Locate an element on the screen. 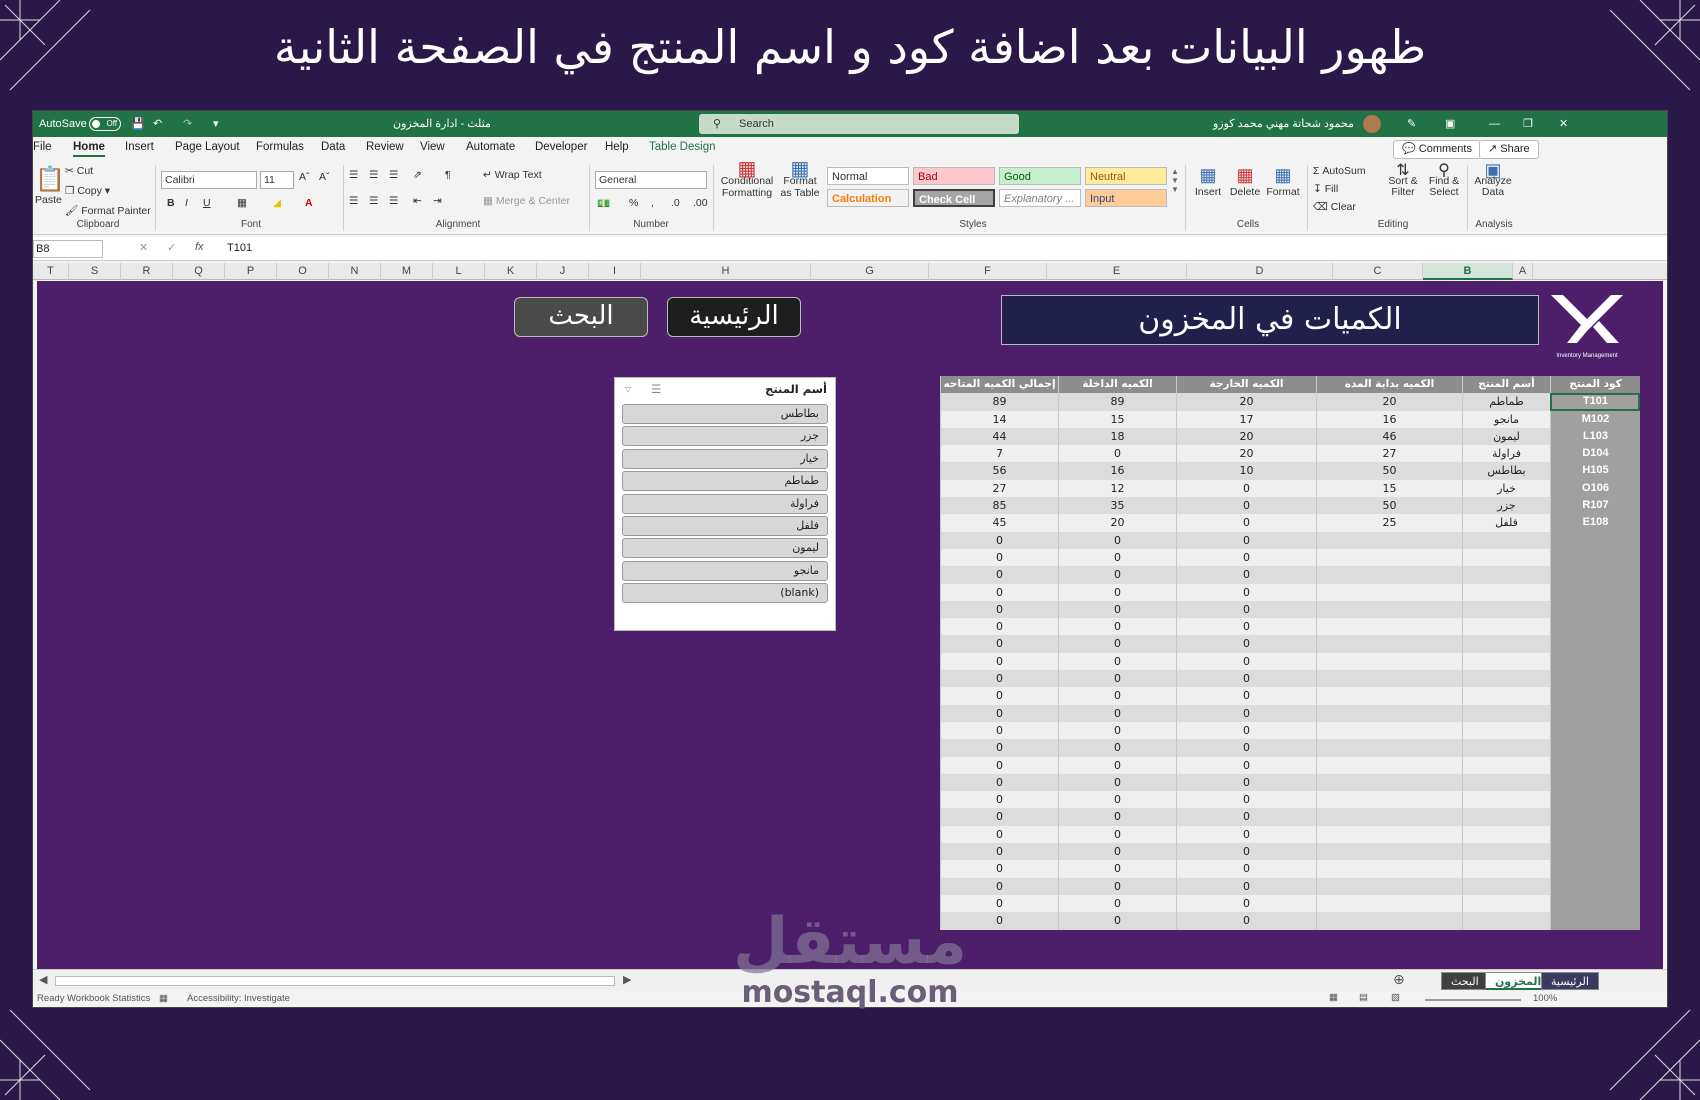  copy-button: ❐ Copy ▾ is located at coordinates (87, 191).